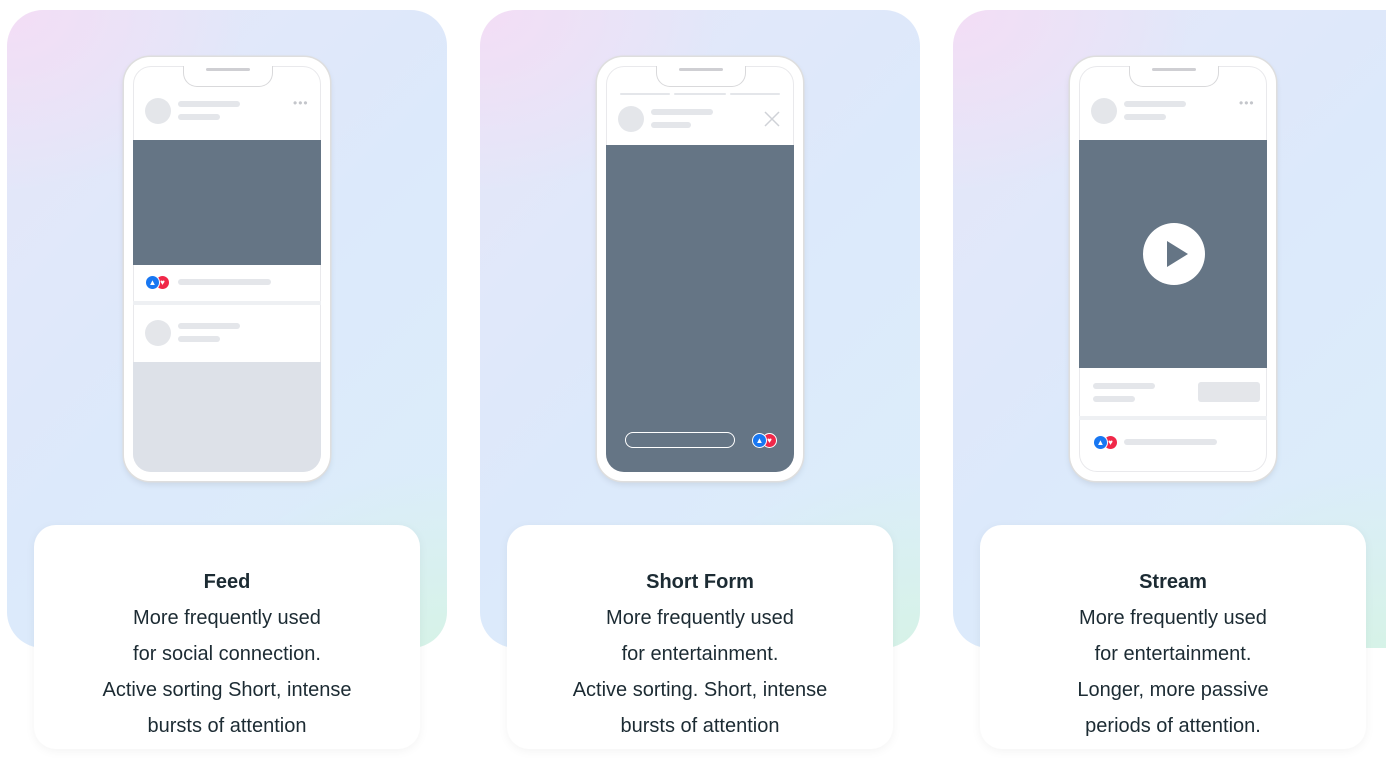 The image size is (1386, 760). I want to click on phone-mockup-short-form: ▲ ♥, so click(700, 269).